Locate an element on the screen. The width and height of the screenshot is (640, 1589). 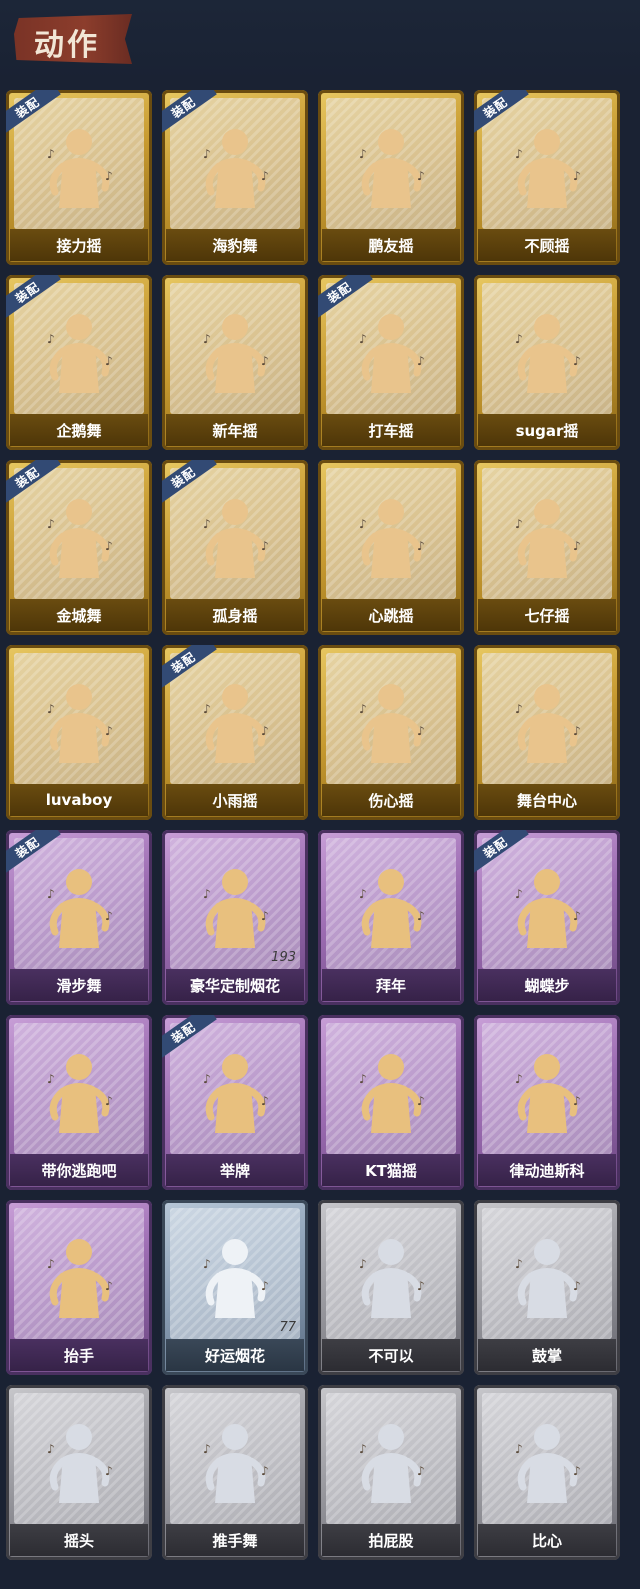
emote-label: 拜年 is located at coordinates (391, 985).